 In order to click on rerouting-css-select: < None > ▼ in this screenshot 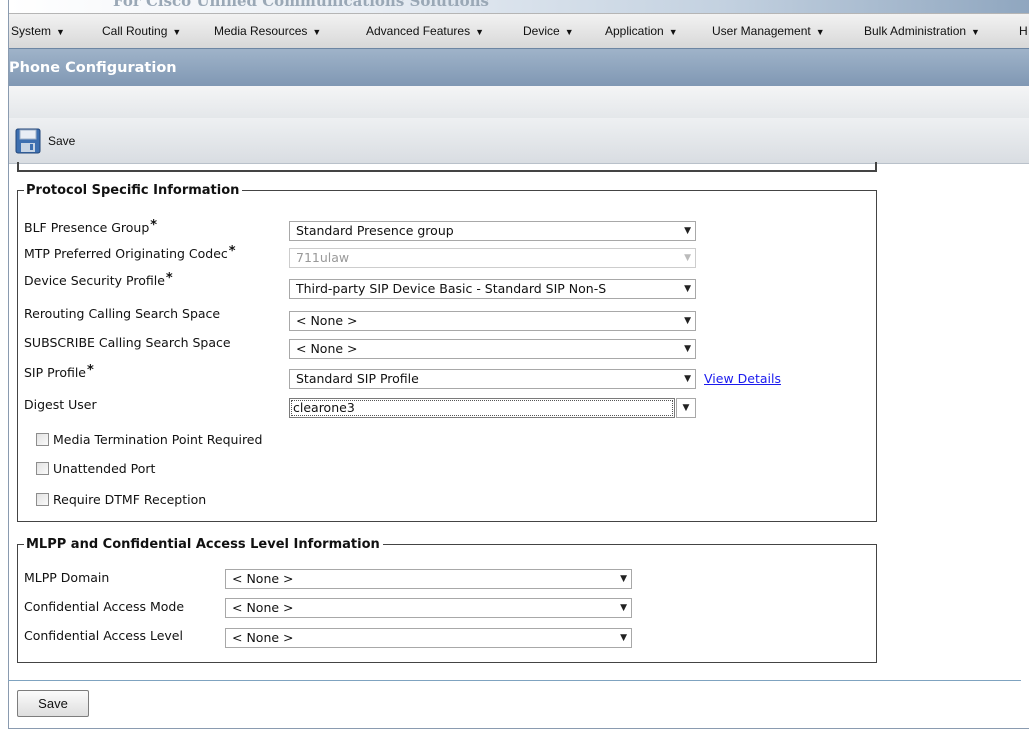, I will do `click(492, 321)`.